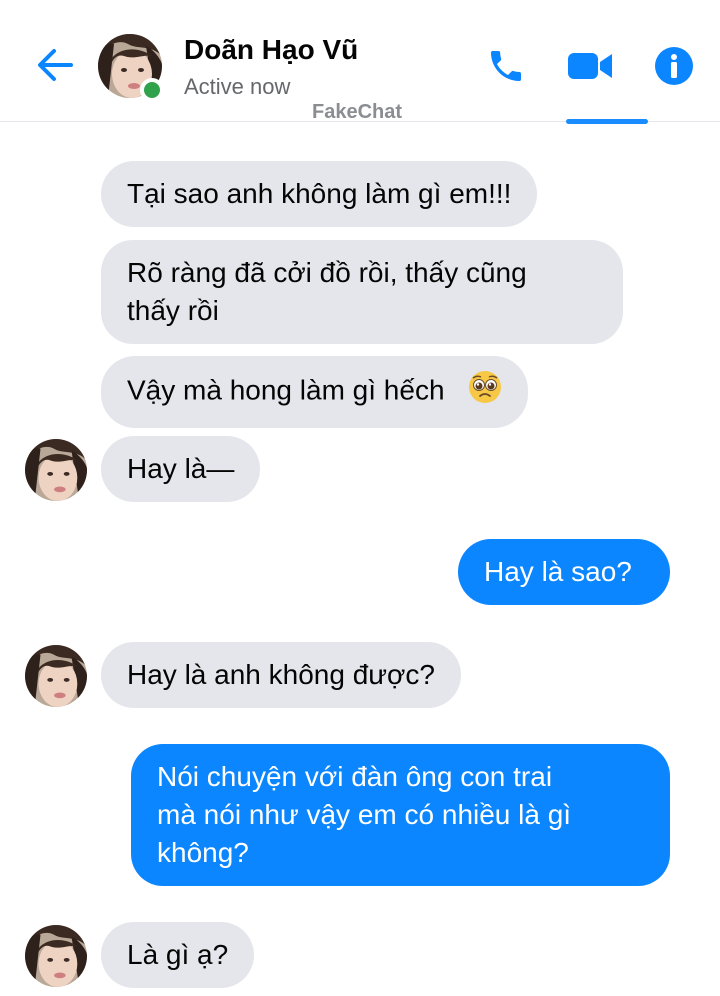 Image resolution: width=720 pixels, height=996 pixels. I want to click on message-text: không?, so click(203, 852).